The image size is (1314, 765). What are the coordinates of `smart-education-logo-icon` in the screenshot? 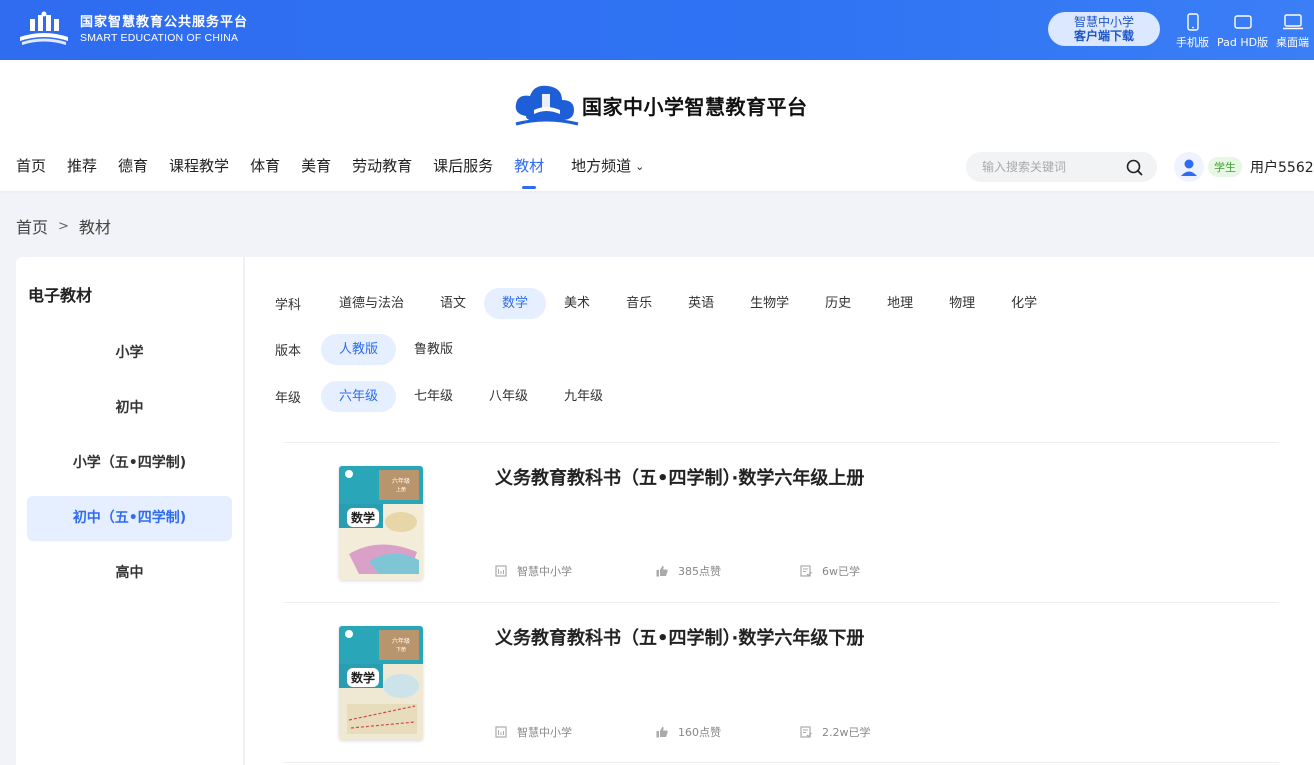 It's located at (44, 28).